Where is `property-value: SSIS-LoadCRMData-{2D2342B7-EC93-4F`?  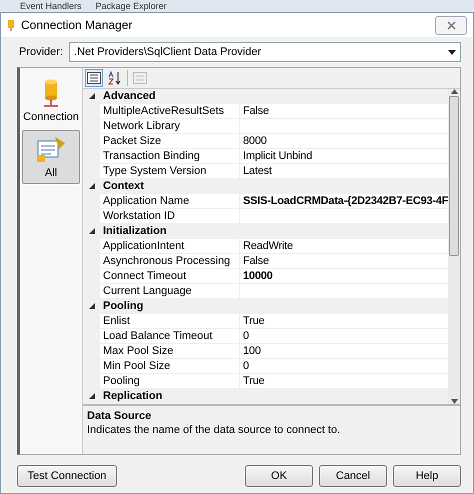
property-value: SSIS-LoadCRMData-{2D2342B7-EC93-4F is located at coordinates (344, 201).